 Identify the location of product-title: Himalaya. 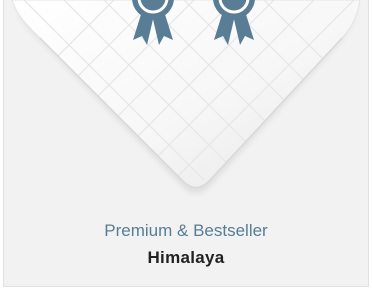
(186, 258).